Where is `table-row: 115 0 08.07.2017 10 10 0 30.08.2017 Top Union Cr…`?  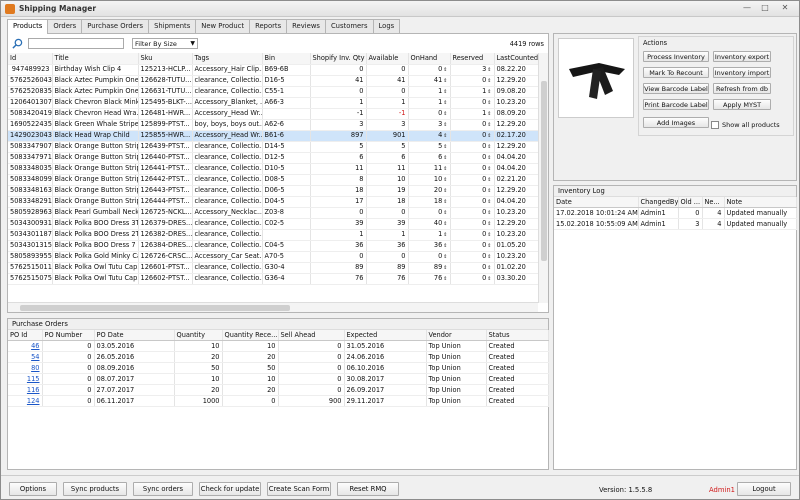
table-row: 115 0 08.07.2017 10 10 0 30.08.2017 Top Union Cr… is located at coordinates (278, 379).